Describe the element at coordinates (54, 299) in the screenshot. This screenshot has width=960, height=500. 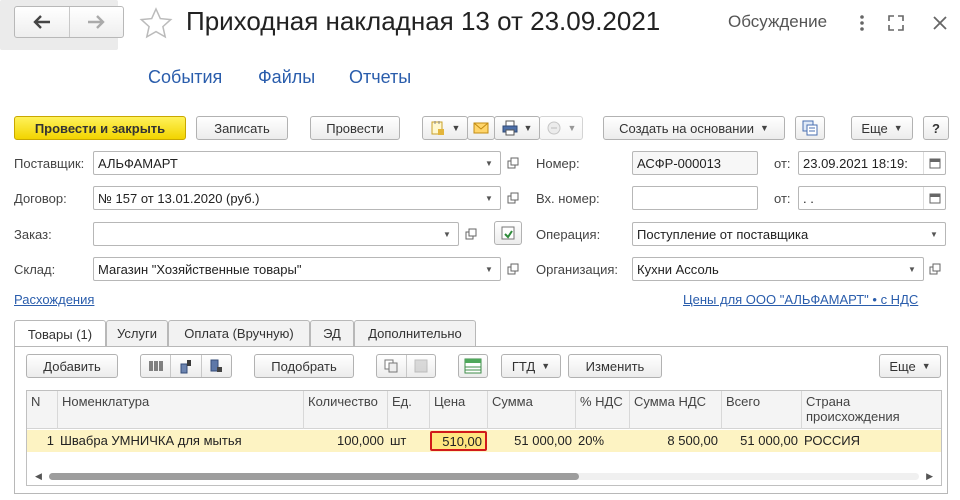
I see `discrepancies-link: Расхождения` at that location.